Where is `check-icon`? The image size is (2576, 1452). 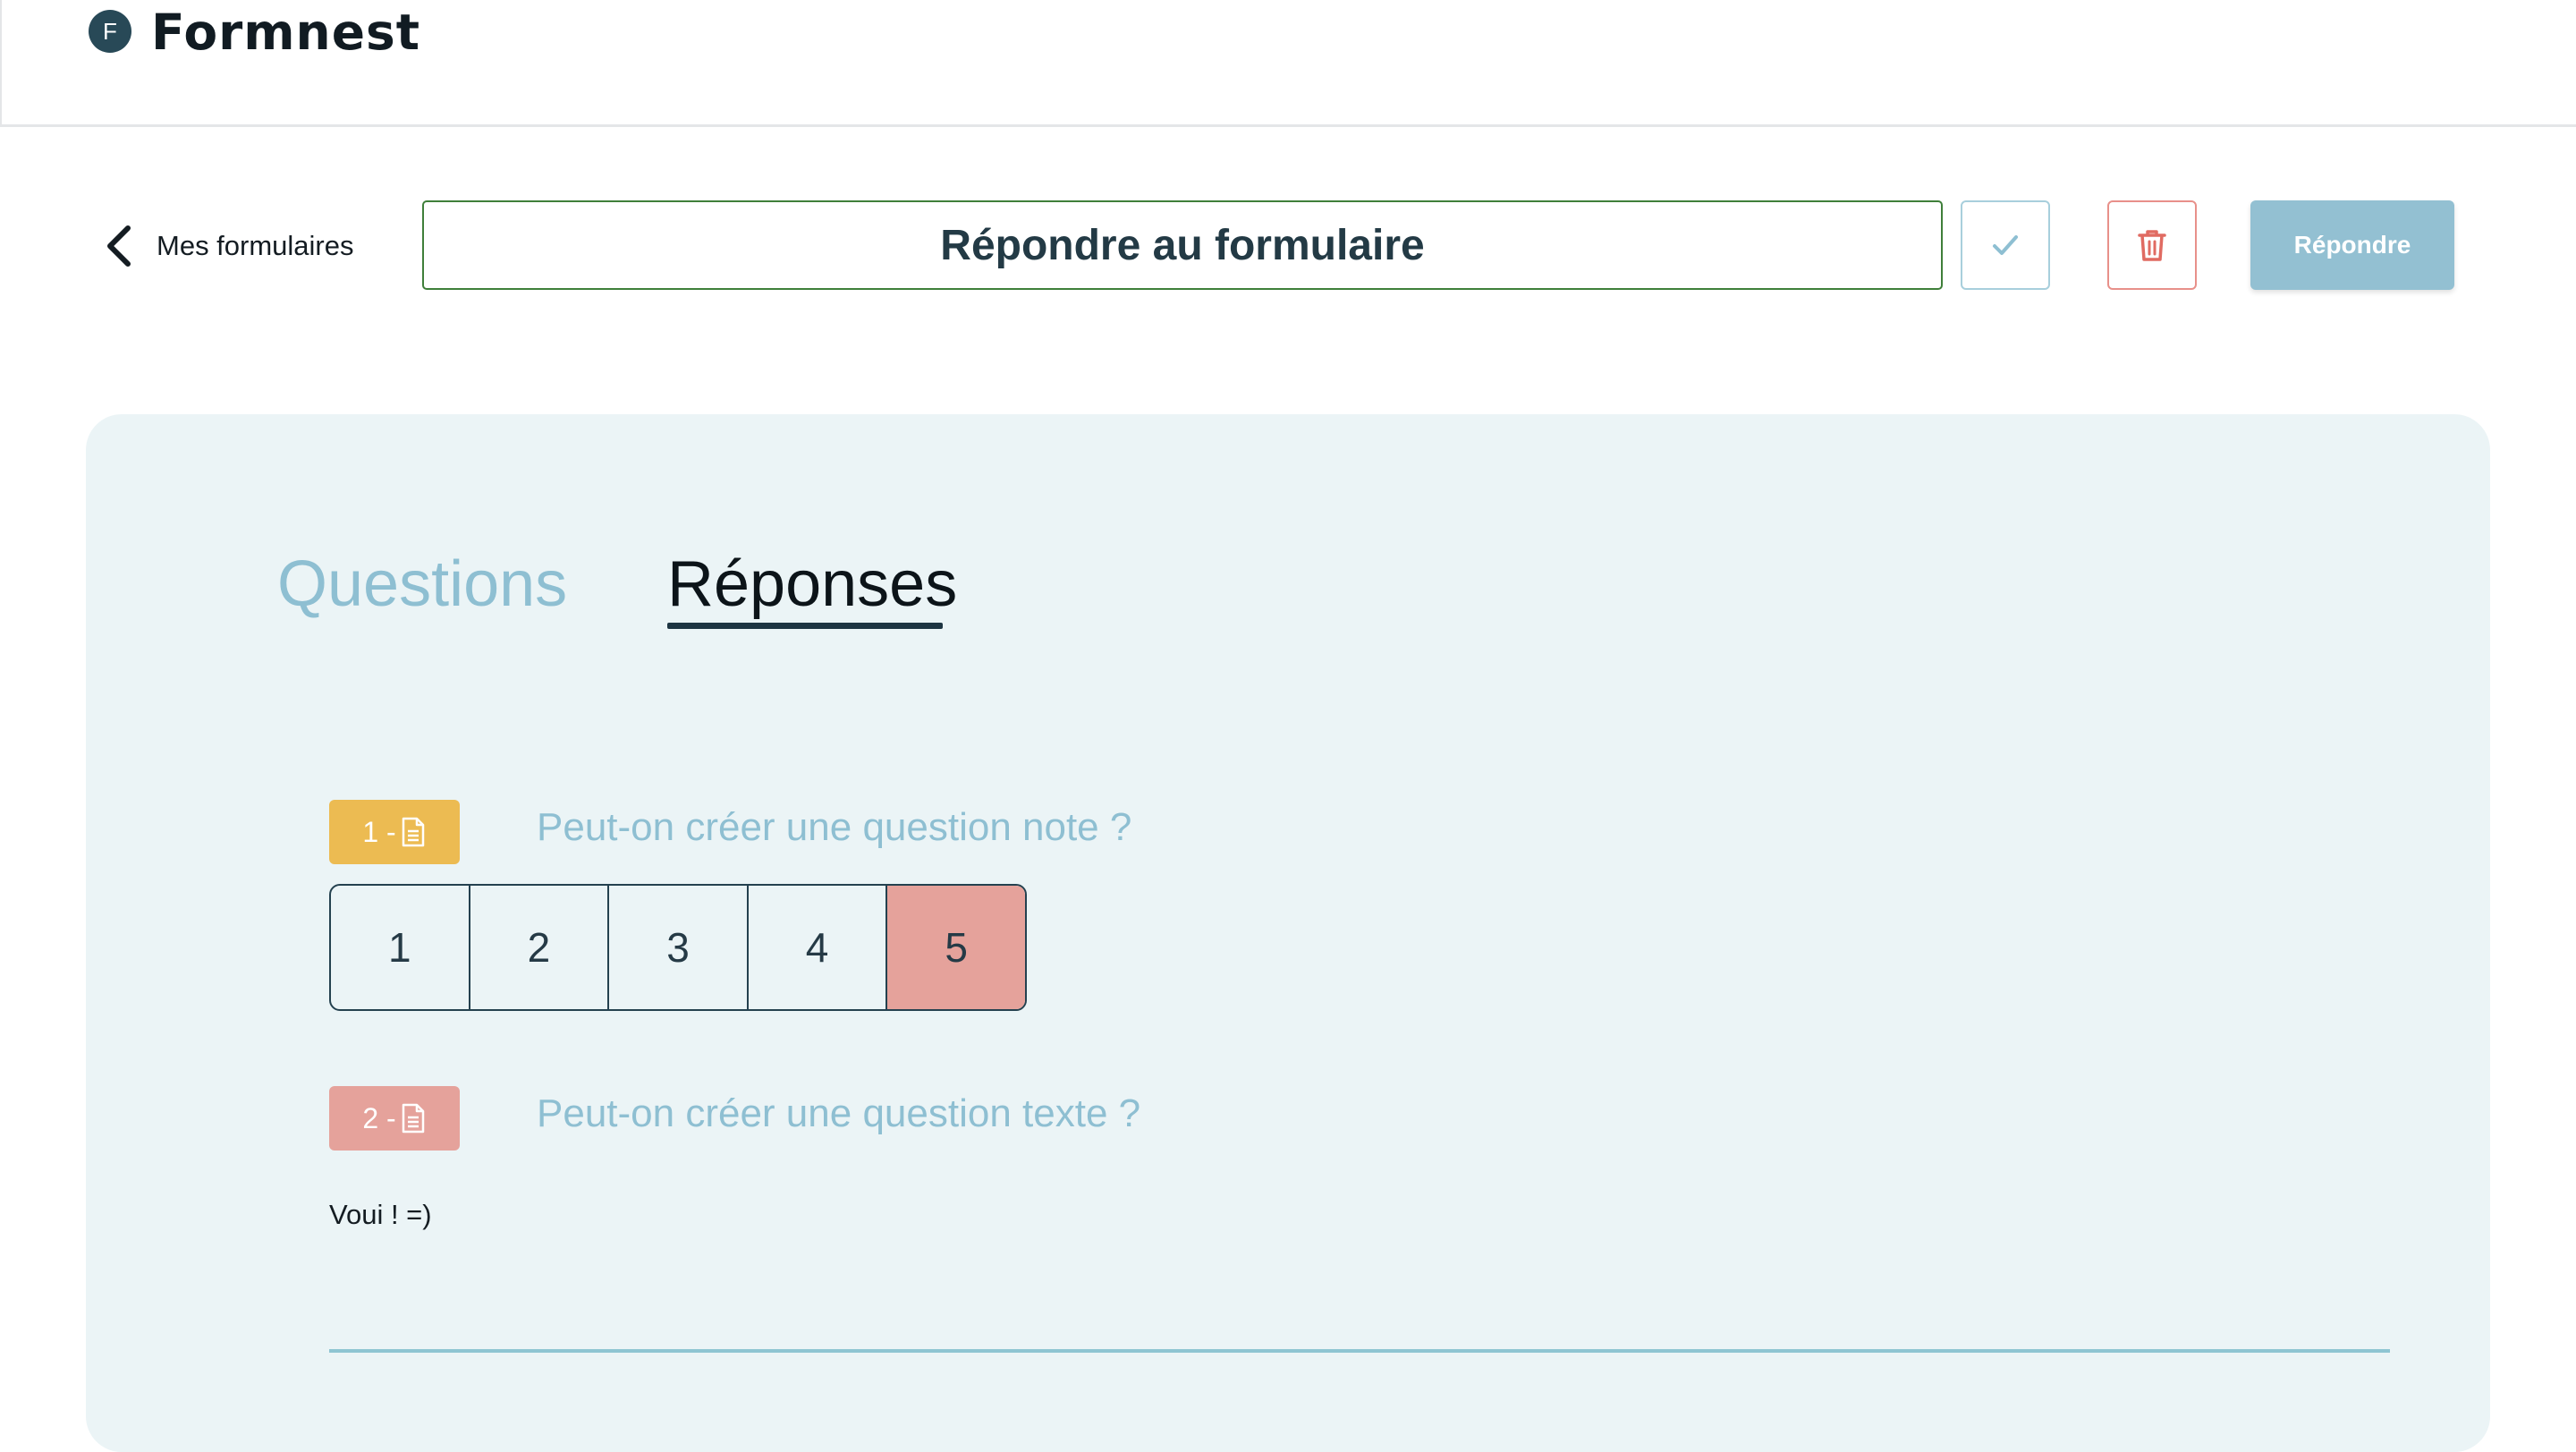 check-icon is located at coordinates (2005, 245).